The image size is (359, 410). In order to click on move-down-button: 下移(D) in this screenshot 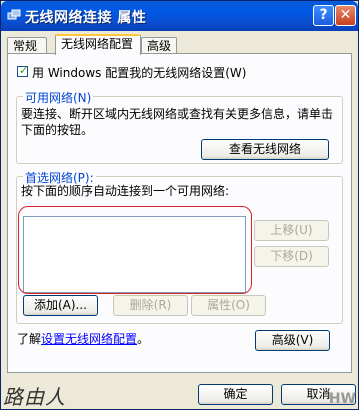, I will do `click(291, 256)`.